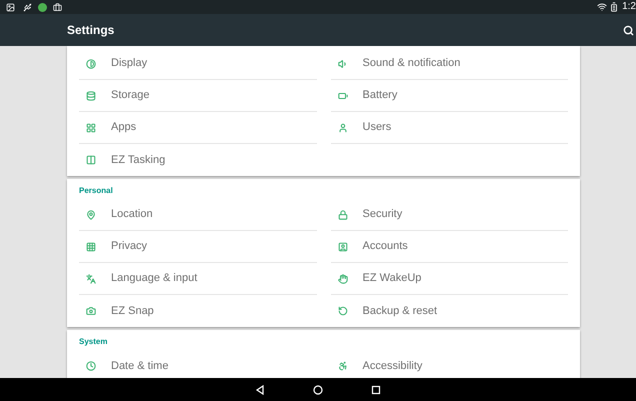 The height and width of the screenshot is (401, 636). What do you see at coordinates (343, 215) in the screenshot?
I see `lock-icon` at bounding box center [343, 215].